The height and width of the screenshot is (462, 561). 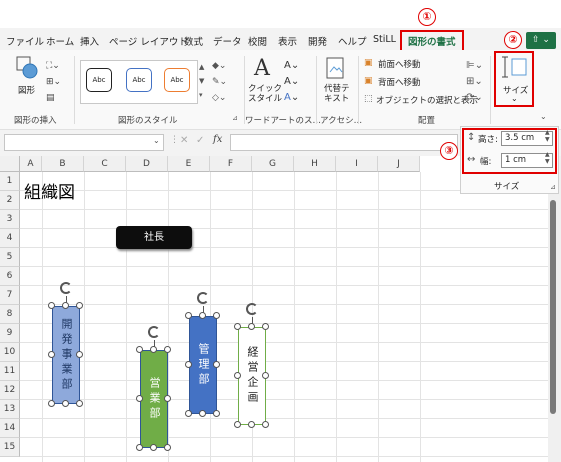 What do you see at coordinates (297, 82) in the screenshot?
I see `text-fill-outline-effects-icon: A⌄ A⌄ A⌄` at bounding box center [297, 82].